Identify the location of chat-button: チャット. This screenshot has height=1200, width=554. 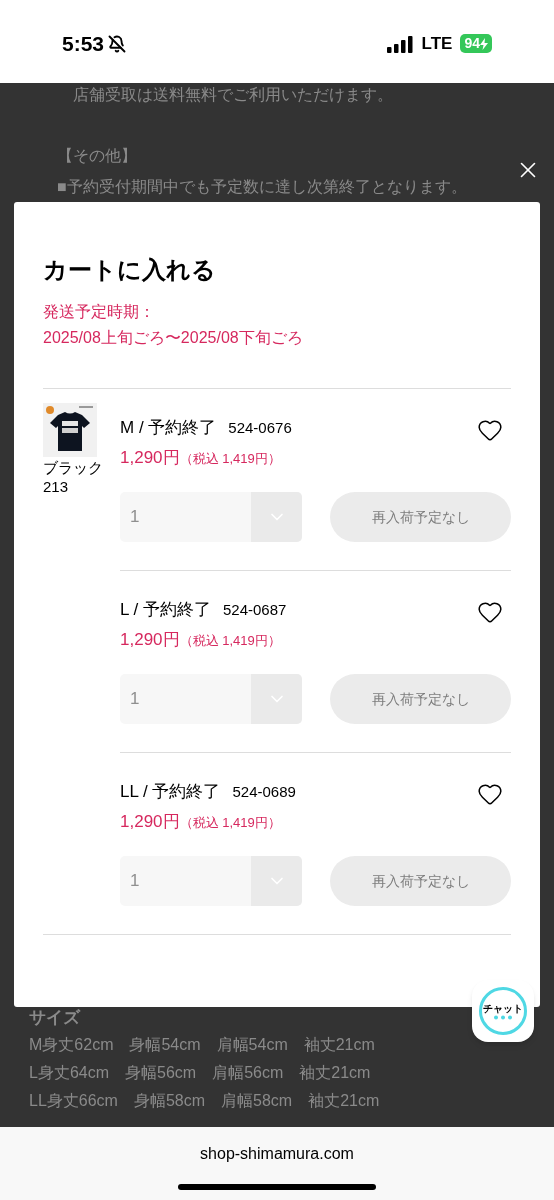
(503, 1011).